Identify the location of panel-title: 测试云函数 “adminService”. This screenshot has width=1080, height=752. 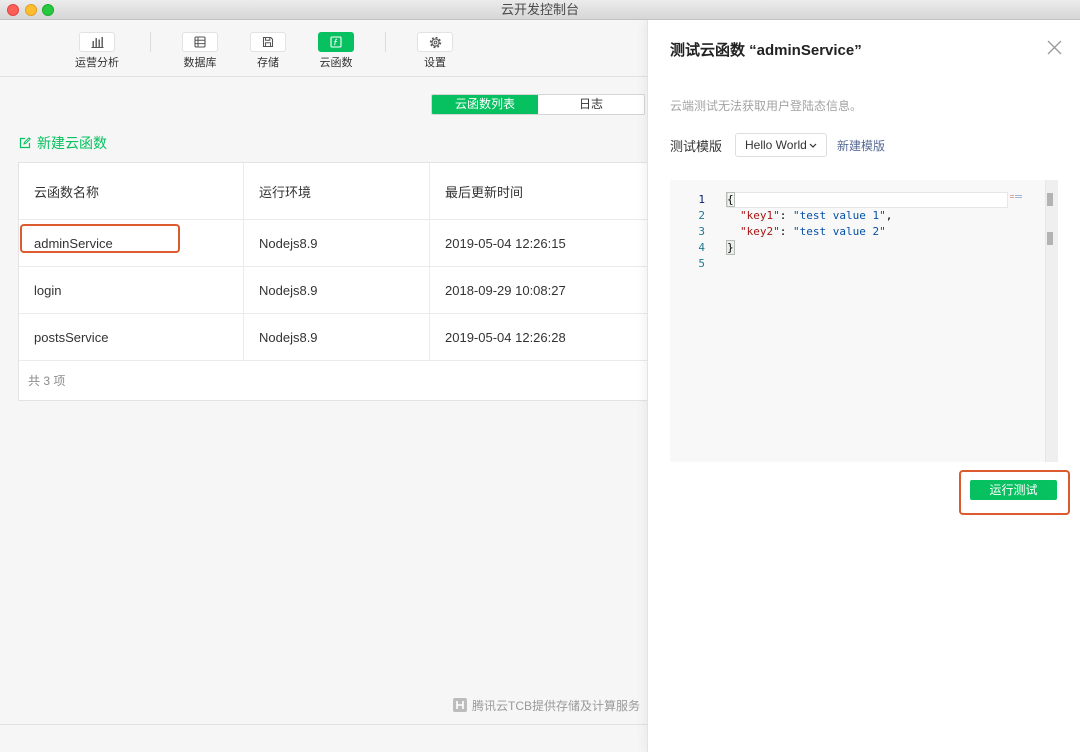
(766, 50).